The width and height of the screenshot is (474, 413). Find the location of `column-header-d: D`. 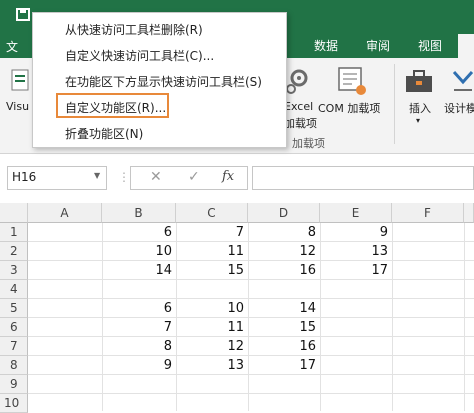

column-header-d: D is located at coordinates (284, 213).